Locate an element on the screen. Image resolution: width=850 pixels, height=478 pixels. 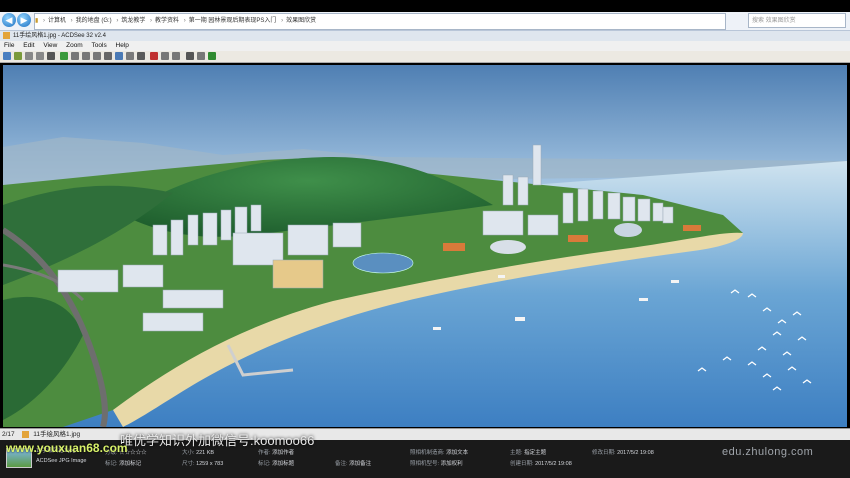
email-icon is located at coordinates (119, 56).